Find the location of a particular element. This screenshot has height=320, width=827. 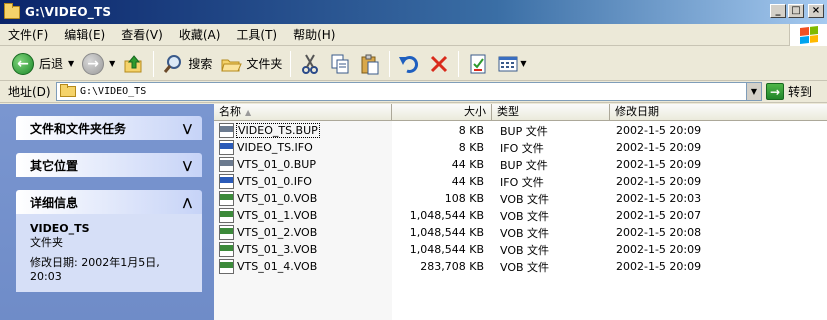

address-value: G:\VIDEO_TS is located at coordinates (113, 91).